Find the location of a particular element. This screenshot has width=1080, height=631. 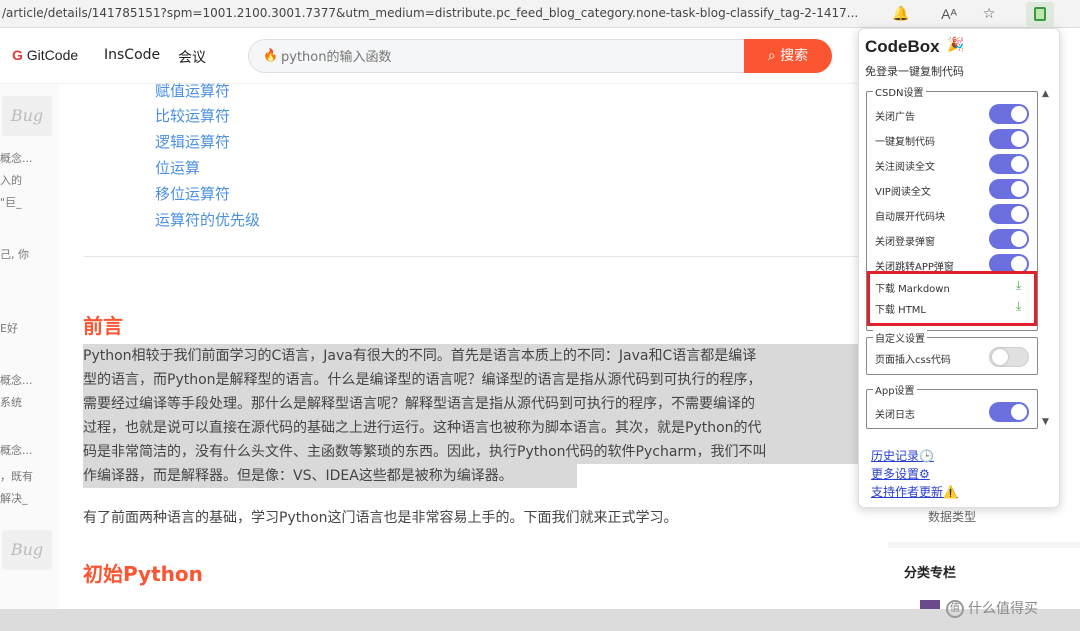

nav-inscode: InsCode is located at coordinates (132, 55).